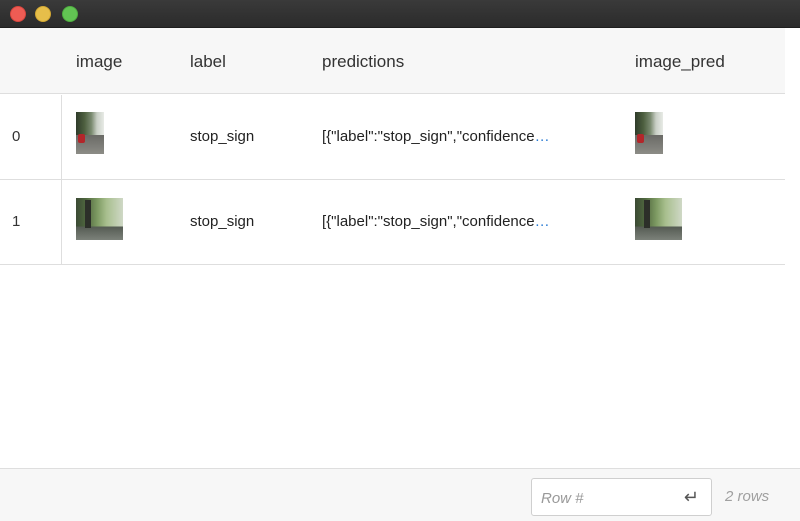 The height and width of the screenshot is (521, 800). What do you see at coordinates (680, 62) in the screenshot?
I see `column-header-image-pred: image_pred` at bounding box center [680, 62].